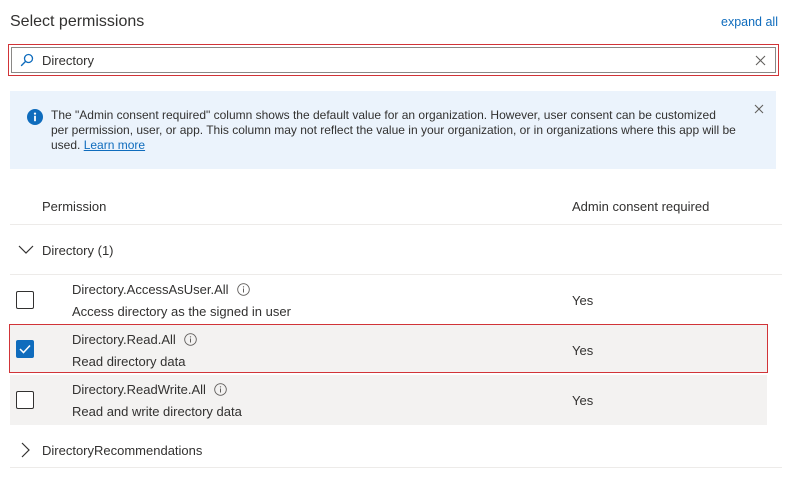  What do you see at coordinates (396, 450) in the screenshot?
I see `group-directory-recommendations: DirectoryRecommendations` at bounding box center [396, 450].